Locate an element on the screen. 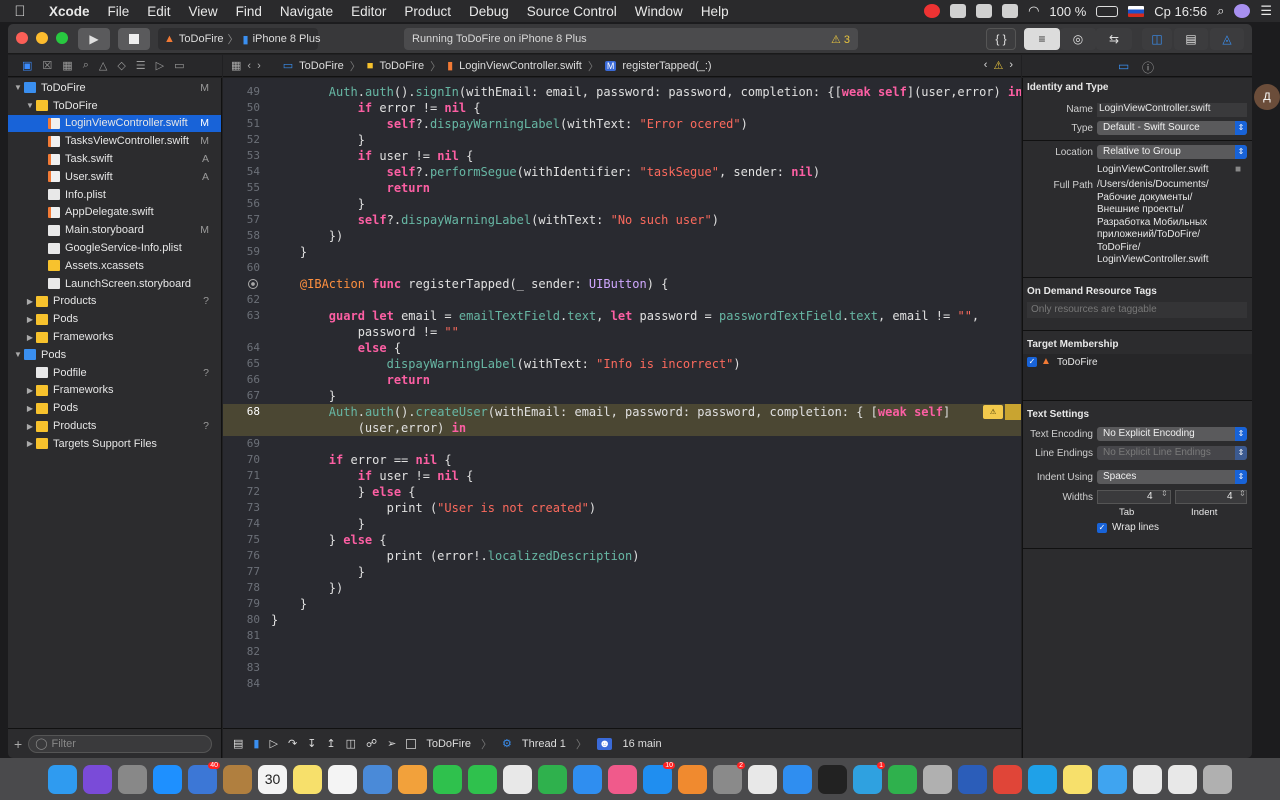 Image resolution: width=1280 pixels, height=800 pixels. crumb-group: ToDoFire is located at coordinates (401, 66).